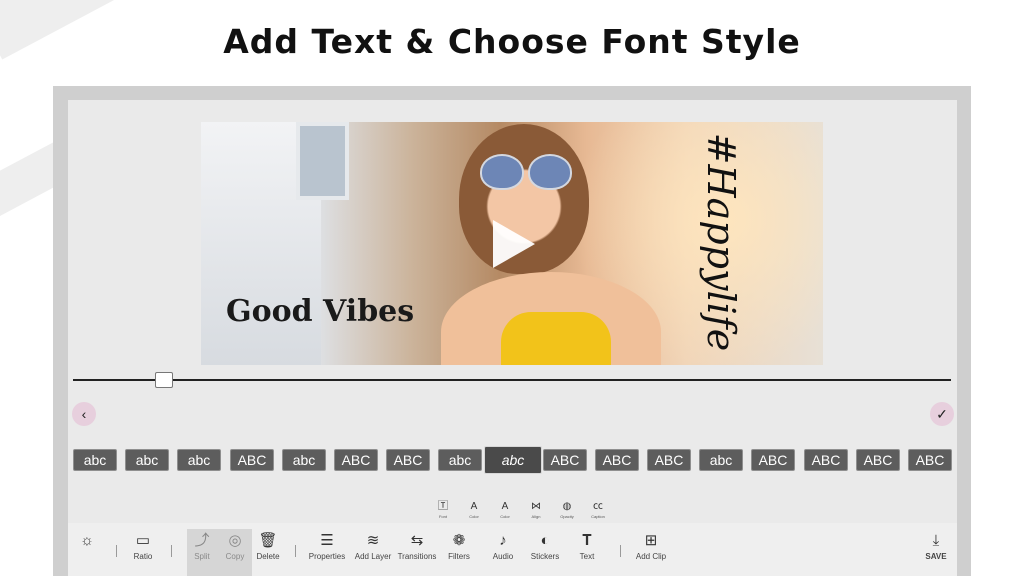 Image resolution: width=1024 pixels, height=576 pixels. I want to click on audio-label: Audio, so click(503, 556).